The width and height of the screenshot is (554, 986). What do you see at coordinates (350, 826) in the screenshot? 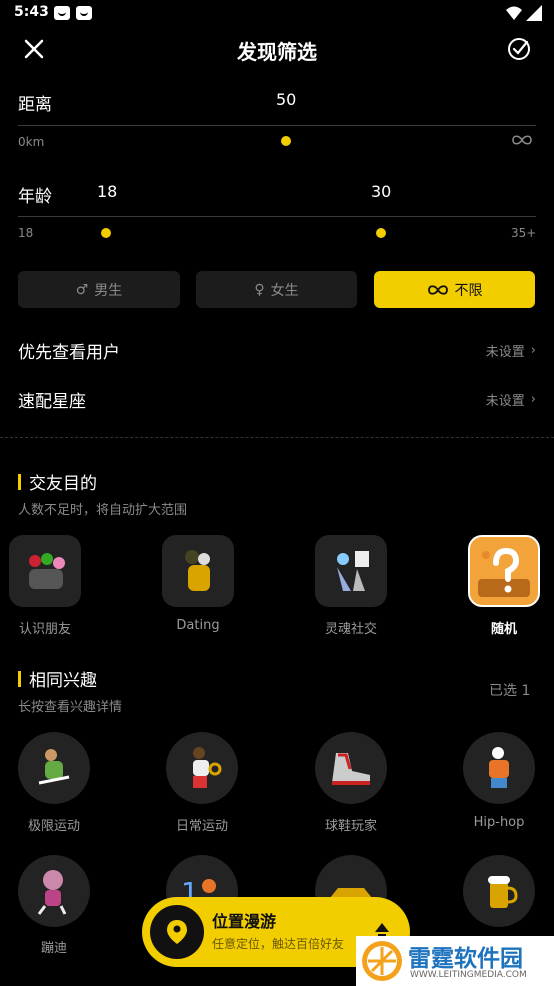
I see `interest-label: 球鞋玩家` at bounding box center [350, 826].